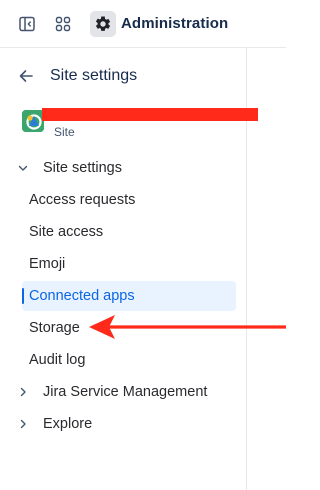  What do you see at coordinates (27, 24) in the screenshot?
I see `sidebar-toggle-icon` at bounding box center [27, 24].